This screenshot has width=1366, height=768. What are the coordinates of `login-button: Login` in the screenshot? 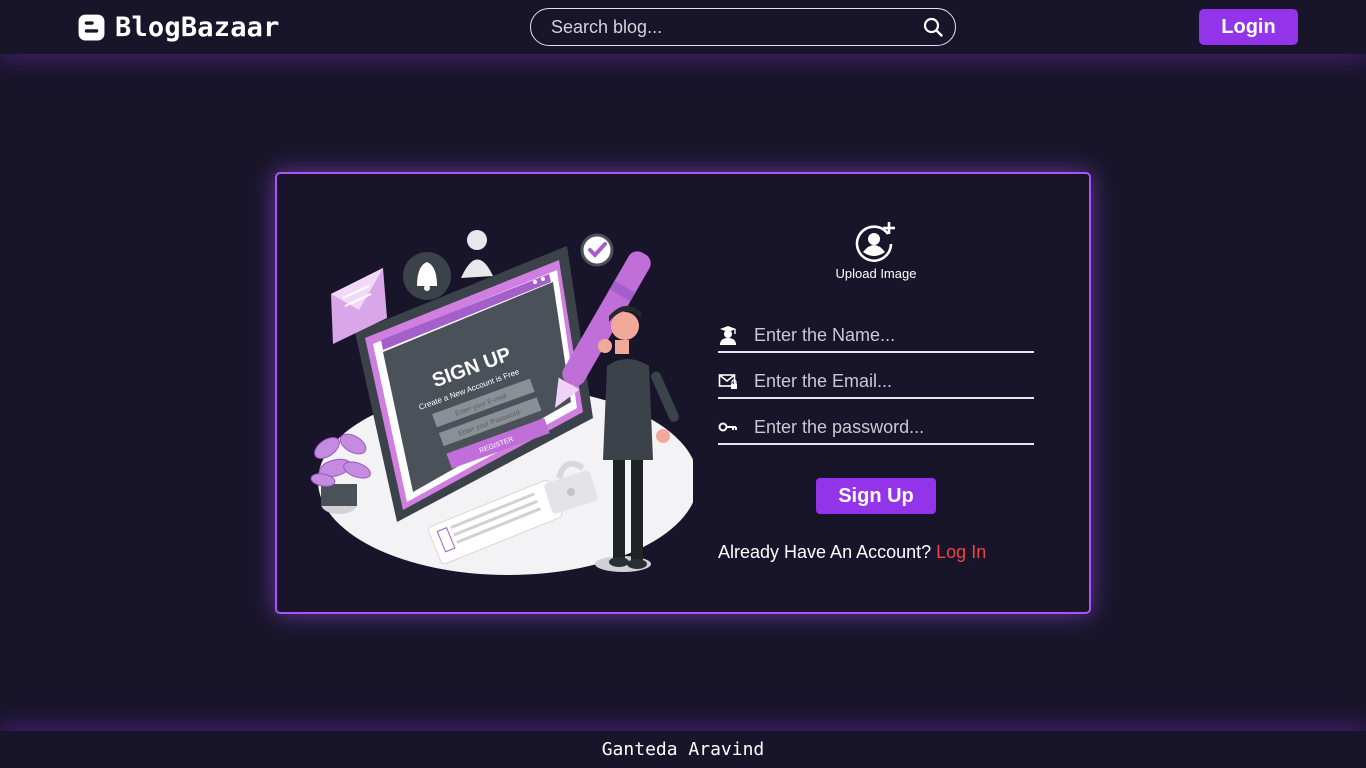 It's located at (1248, 27).